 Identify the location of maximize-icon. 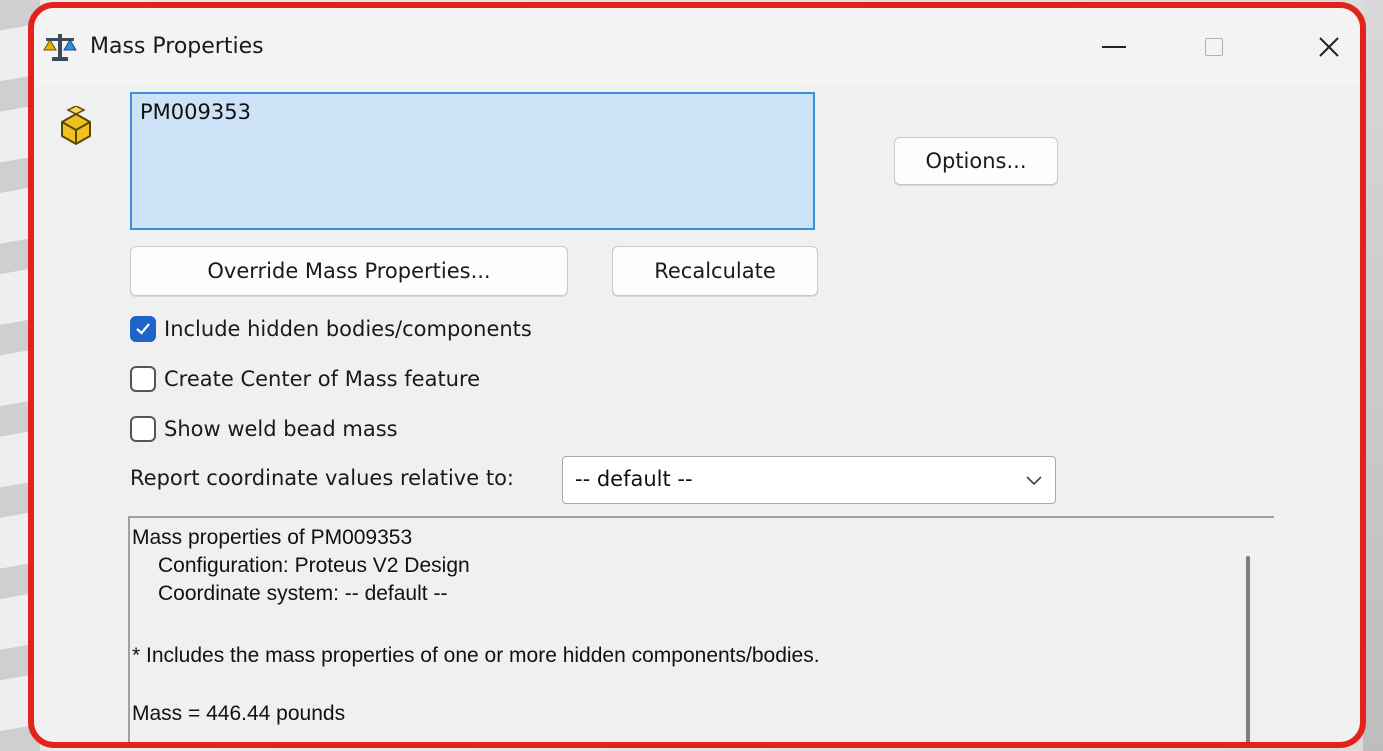
(1214, 47).